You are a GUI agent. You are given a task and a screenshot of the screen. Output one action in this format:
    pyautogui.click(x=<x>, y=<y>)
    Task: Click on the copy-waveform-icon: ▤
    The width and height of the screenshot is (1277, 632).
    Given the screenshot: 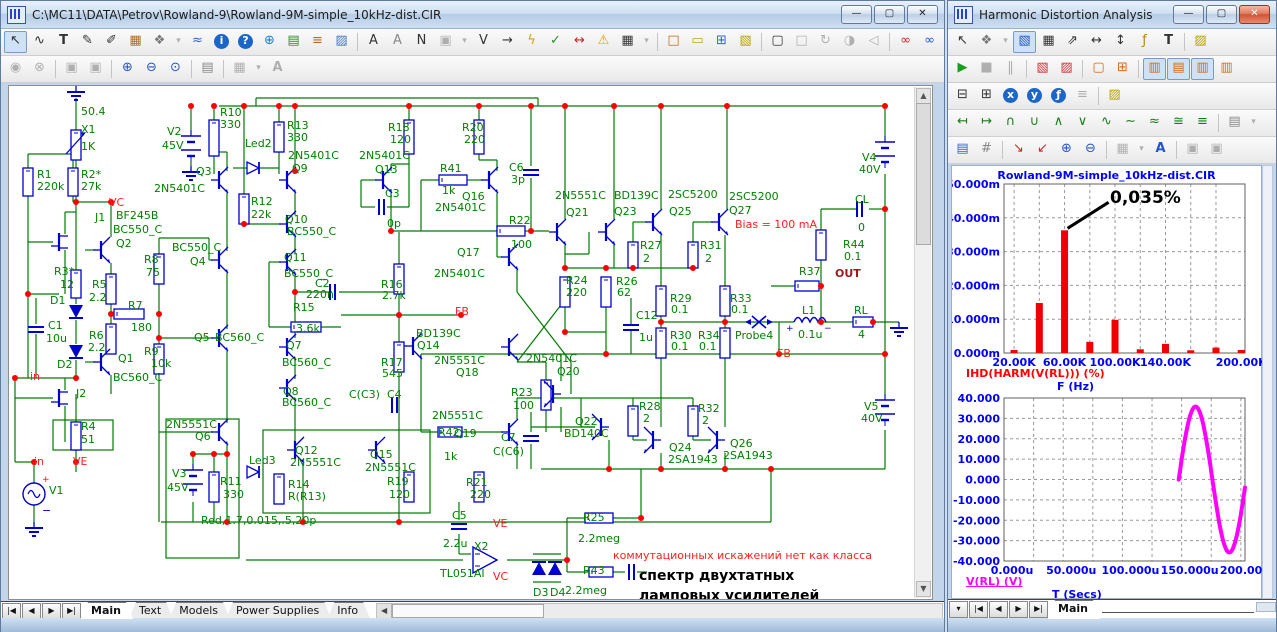 What is the action you would take?
    pyautogui.click(x=1234, y=123)
    